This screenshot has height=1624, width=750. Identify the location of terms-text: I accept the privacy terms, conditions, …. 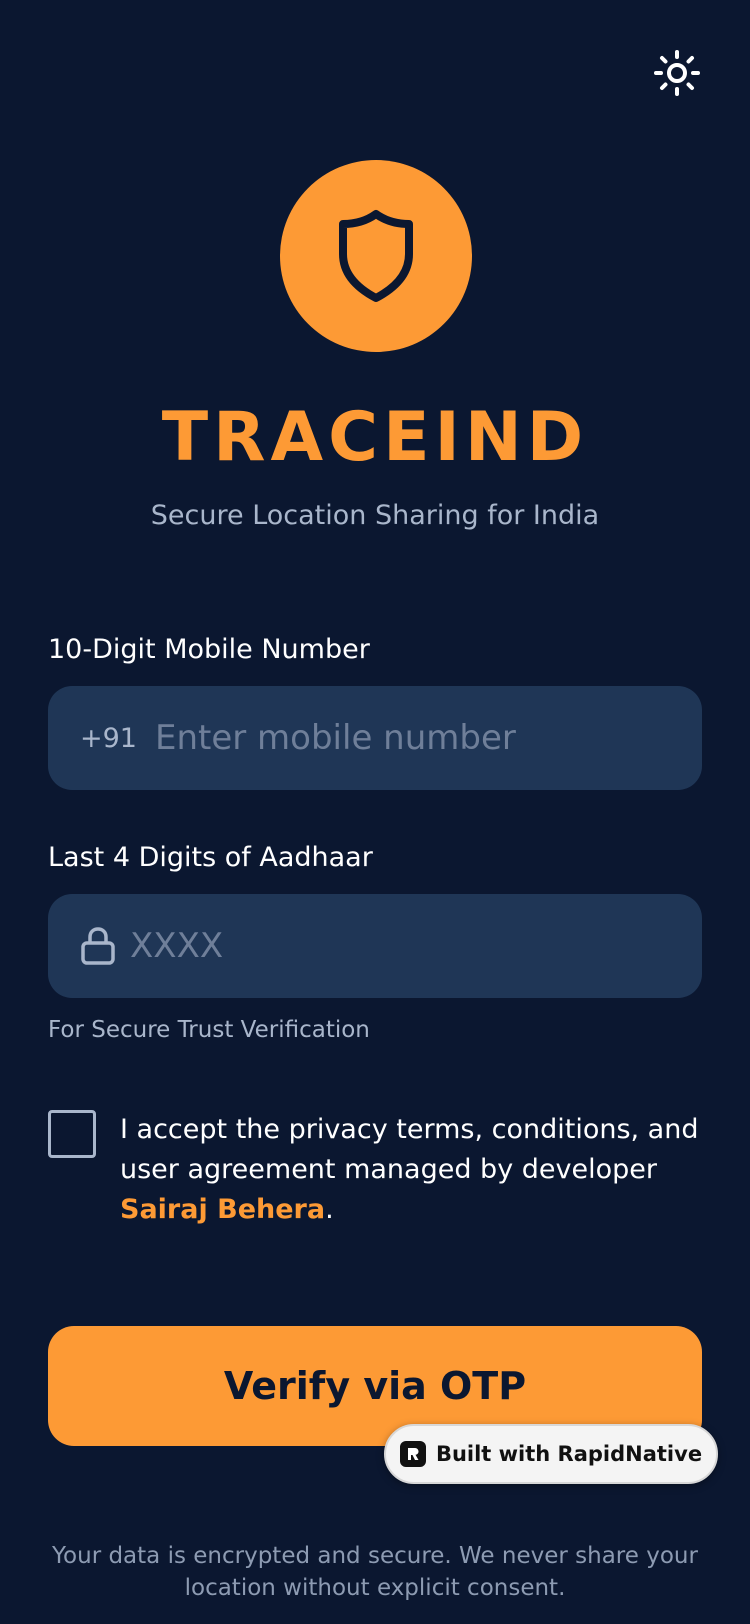
(415, 1170).